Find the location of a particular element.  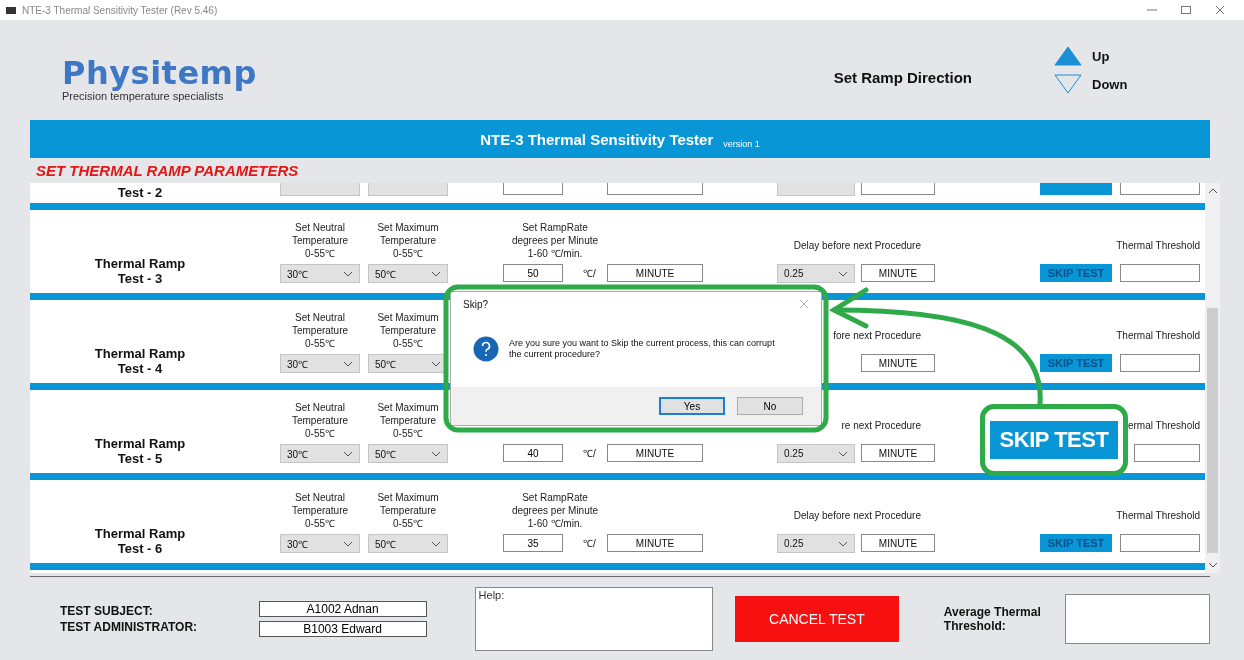

average-threshold-field is located at coordinates (1137, 618).